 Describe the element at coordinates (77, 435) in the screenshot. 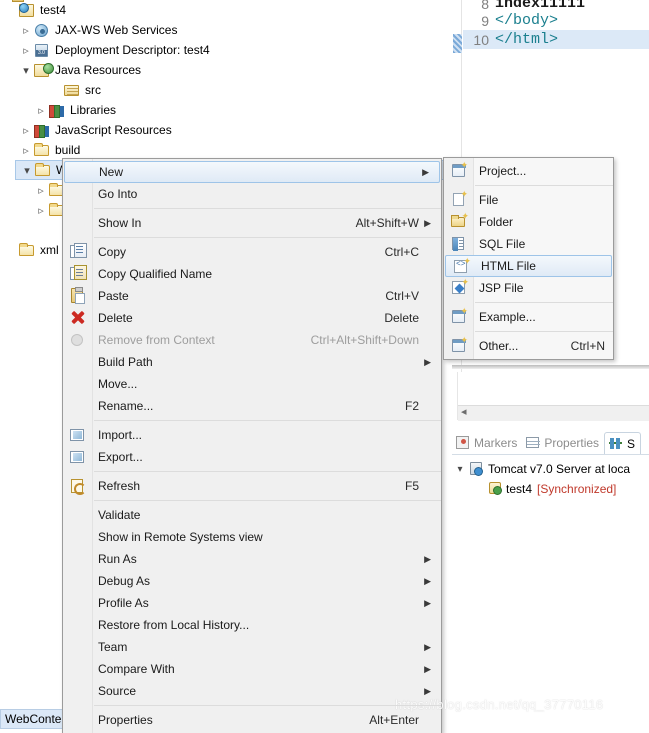

I see `import-icon` at that location.